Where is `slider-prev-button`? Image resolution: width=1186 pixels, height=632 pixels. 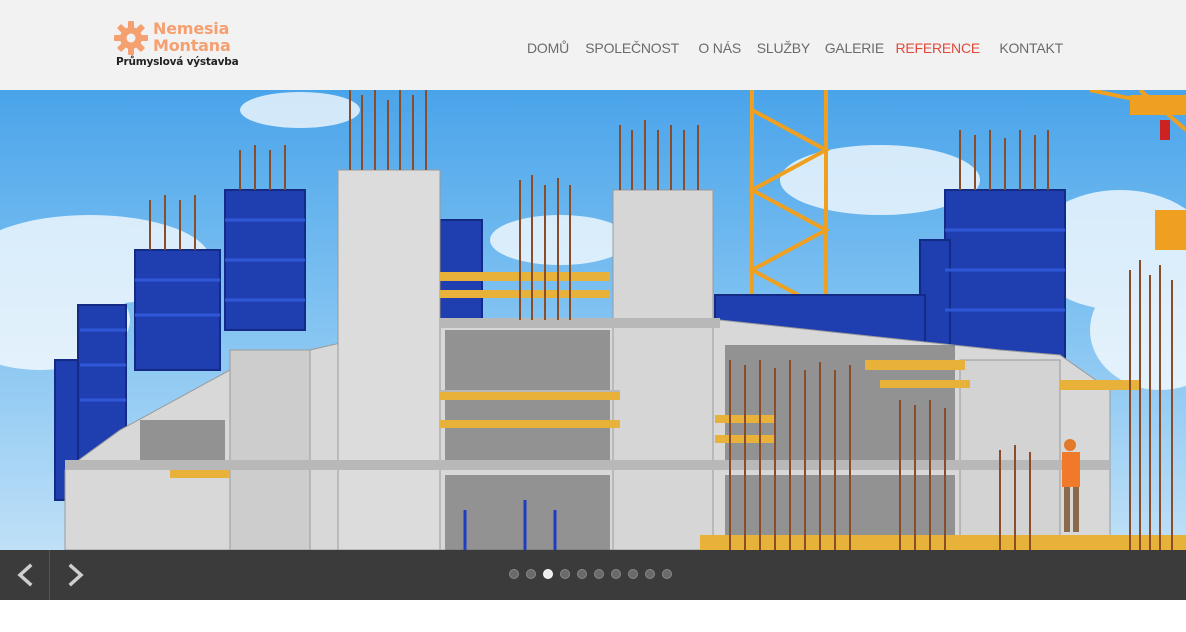
slider-prev-button is located at coordinates (25, 575).